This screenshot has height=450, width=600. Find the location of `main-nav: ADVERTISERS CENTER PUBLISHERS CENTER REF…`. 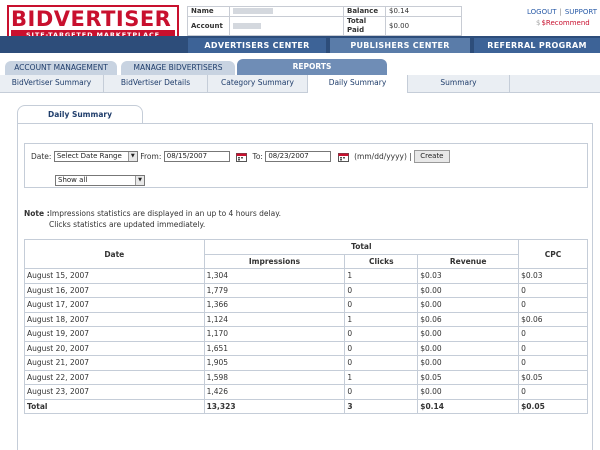

main-nav: ADVERTISERS CENTER PUBLISHERS CENTER REF… is located at coordinates (300, 44).